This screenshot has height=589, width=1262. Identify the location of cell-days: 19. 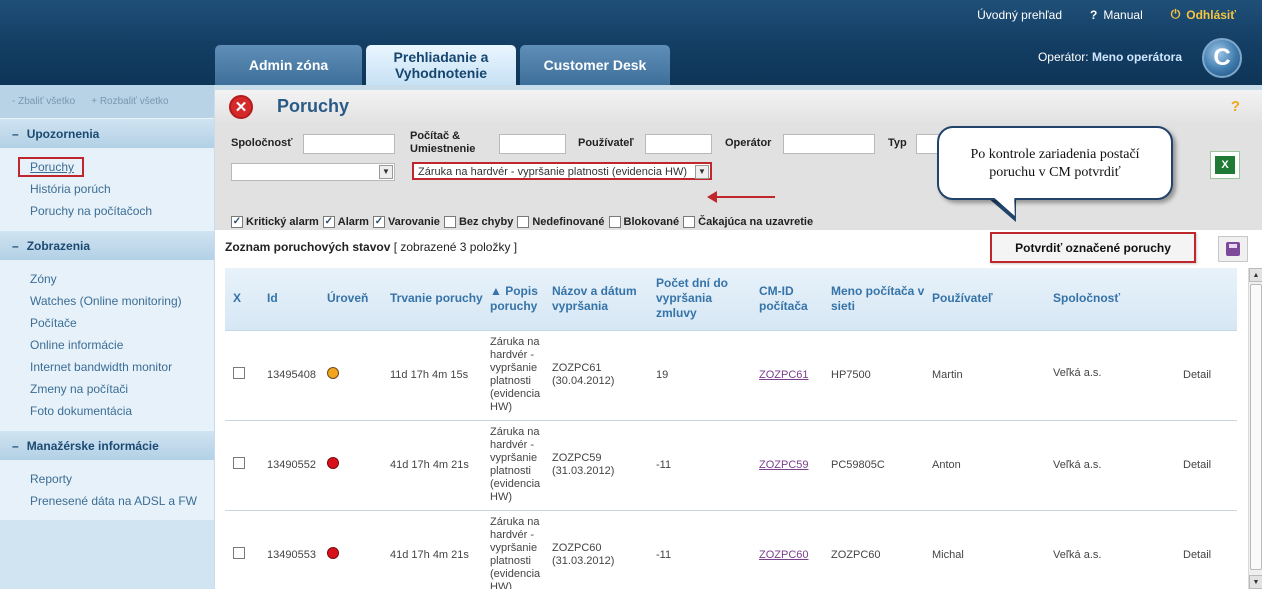
(701, 375).